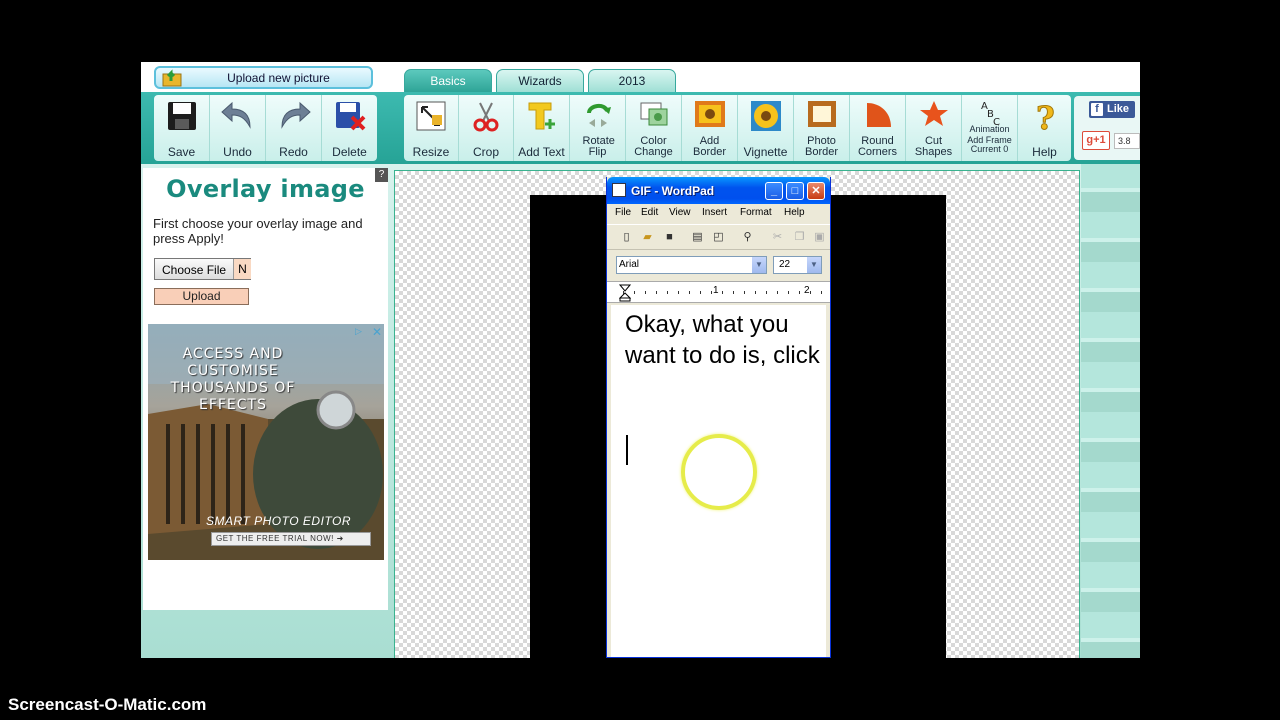  What do you see at coordinates (718, 190) in the screenshot?
I see `wordpad-titlebar: GIF - WordPad _ □ ✕` at bounding box center [718, 190].